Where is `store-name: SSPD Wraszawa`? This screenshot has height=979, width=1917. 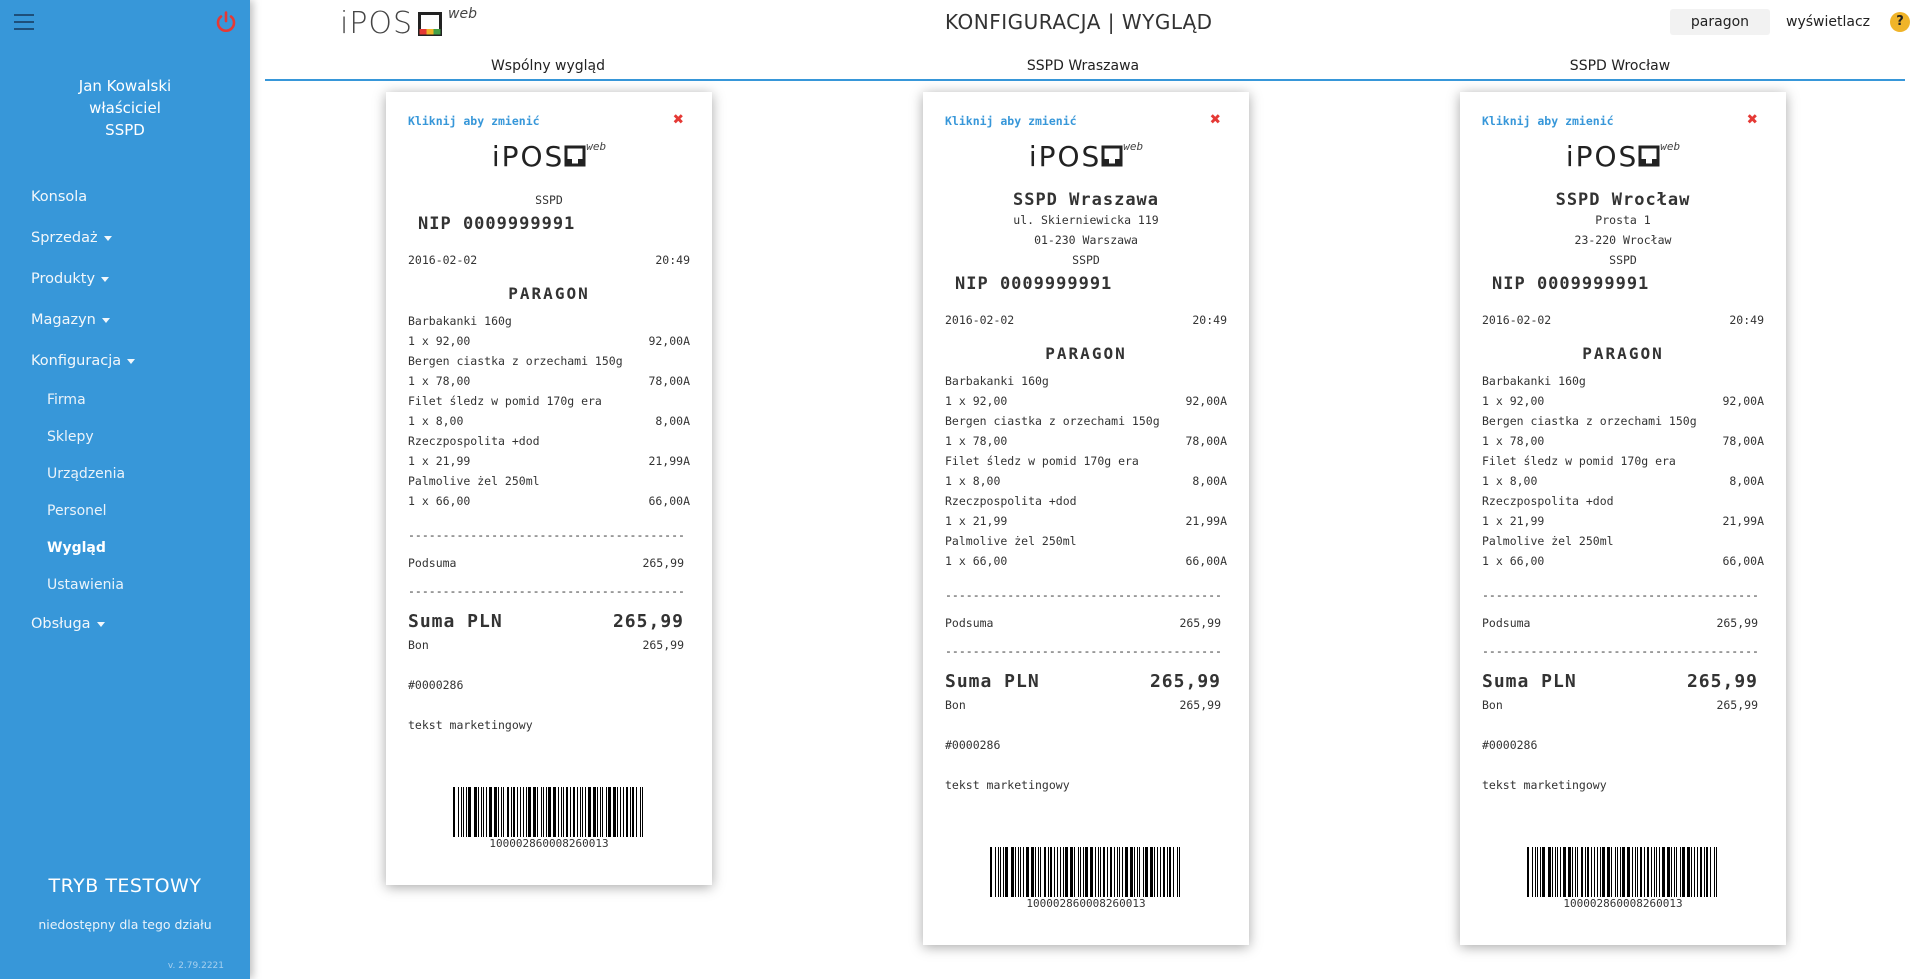 store-name: SSPD Wraszawa is located at coordinates (1086, 200).